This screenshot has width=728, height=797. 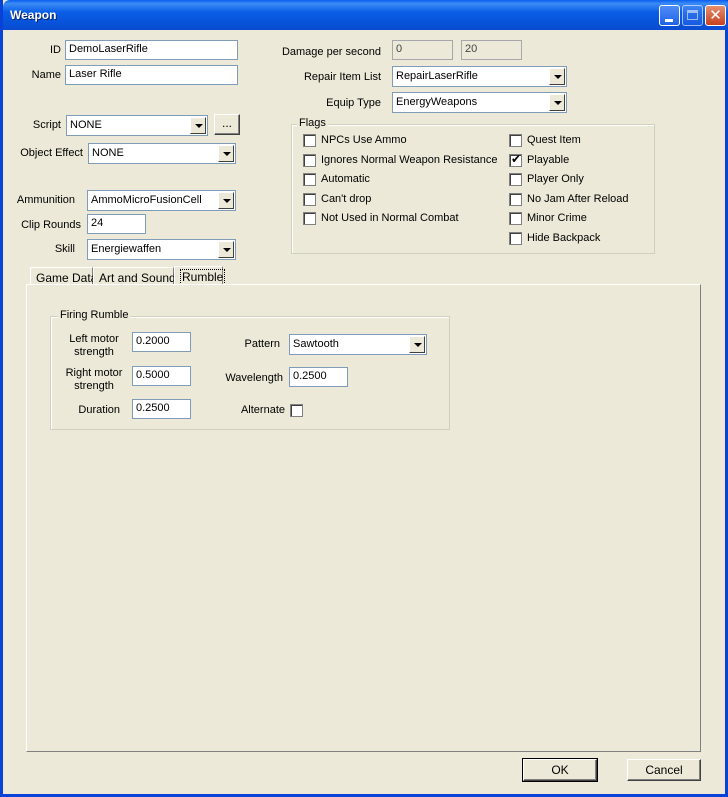 I want to click on script-label: Script, so click(x=46, y=125).